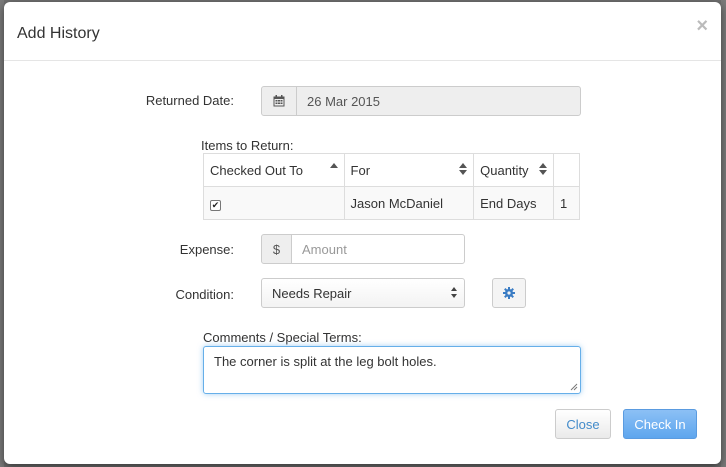 The width and height of the screenshot is (726, 467). I want to click on table-row: ✔ Jason McDaniel End Days 1, so click(391, 203).